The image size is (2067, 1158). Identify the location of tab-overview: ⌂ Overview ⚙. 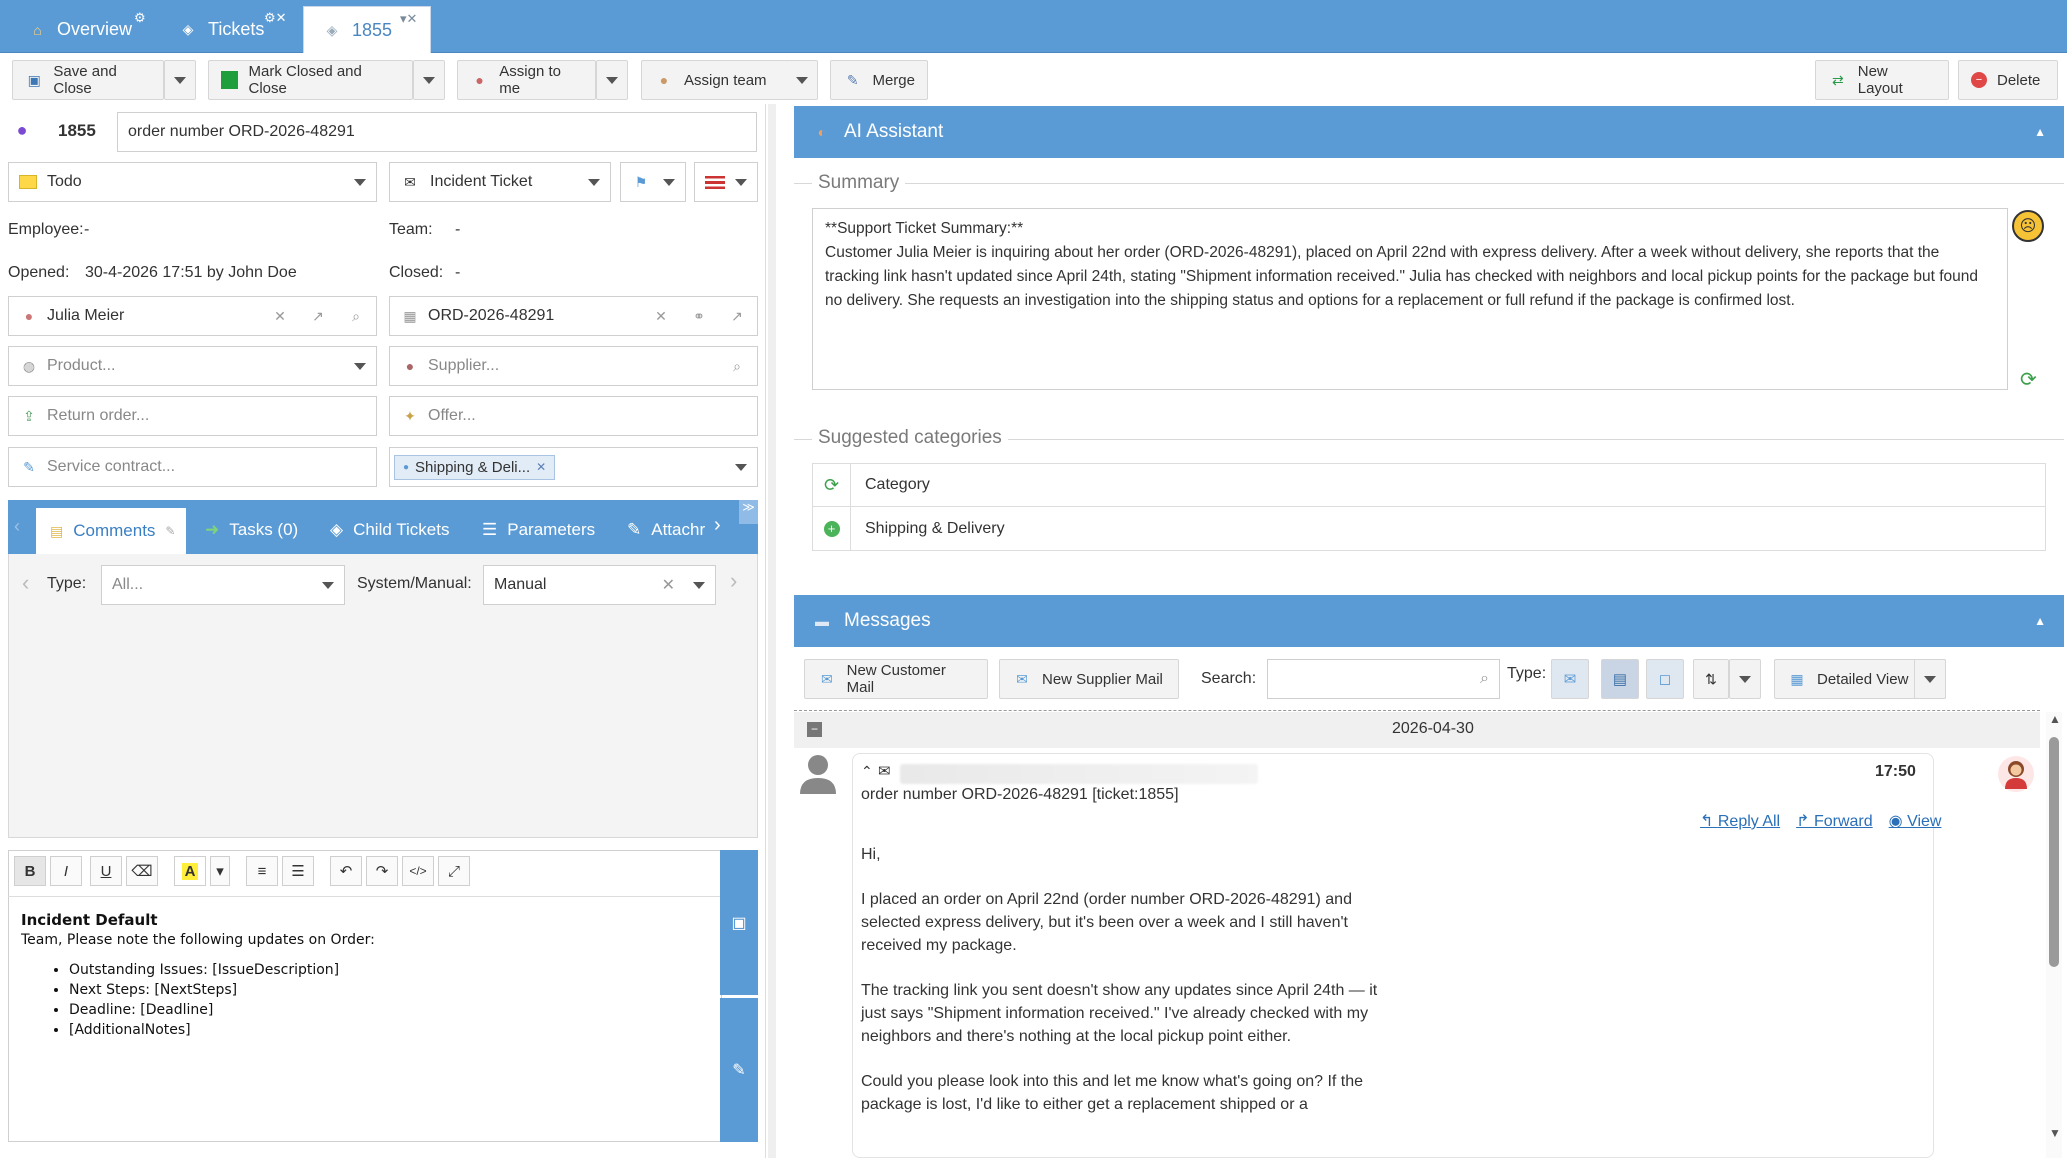
(80, 29).